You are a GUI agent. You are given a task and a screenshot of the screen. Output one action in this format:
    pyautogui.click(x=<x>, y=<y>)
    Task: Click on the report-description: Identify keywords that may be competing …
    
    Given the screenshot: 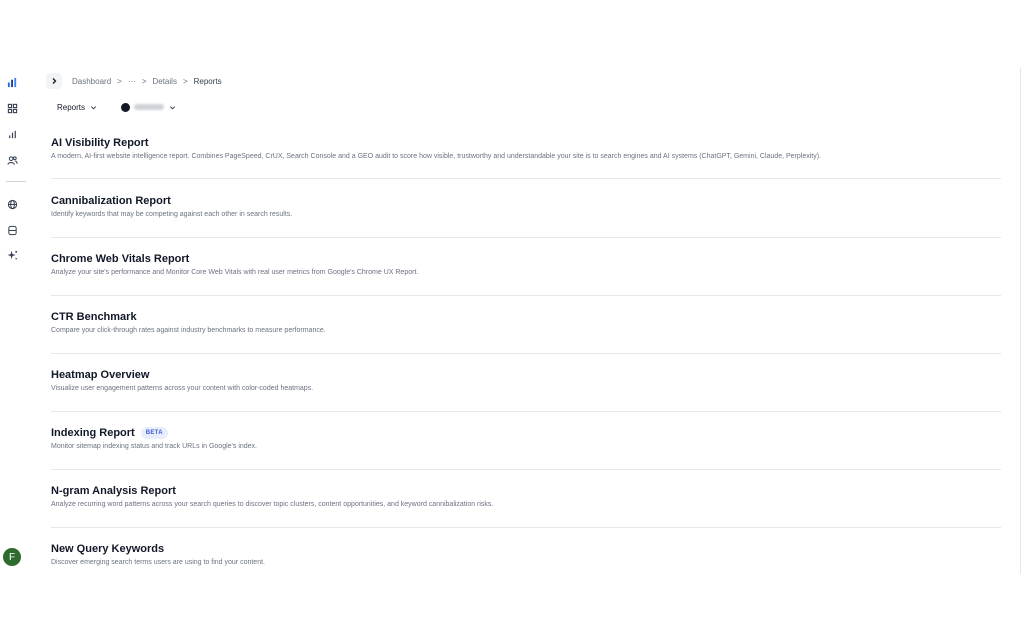 What is the action you would take?
    pyautogui.click(x=172, y=214)
    